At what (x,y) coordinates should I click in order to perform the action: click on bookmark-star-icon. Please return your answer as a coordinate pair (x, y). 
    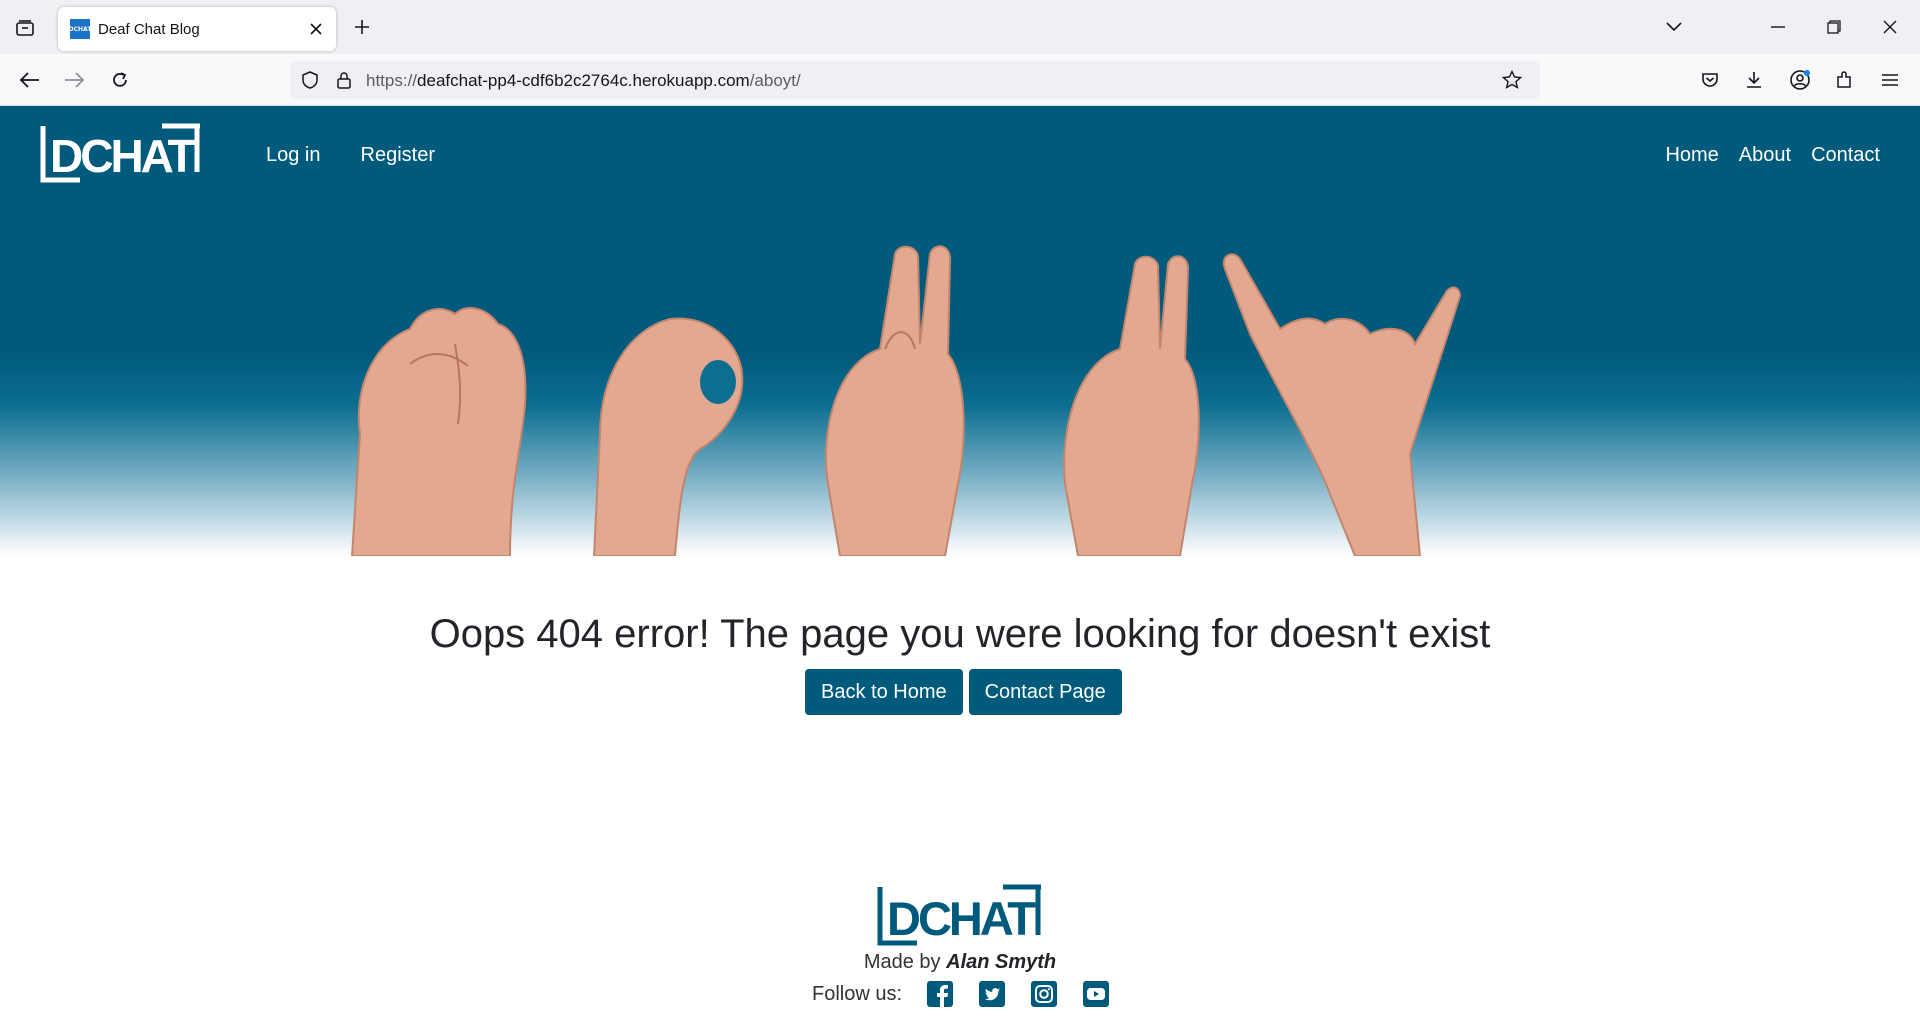
    Looking at the image, I should click on (1512, 80).